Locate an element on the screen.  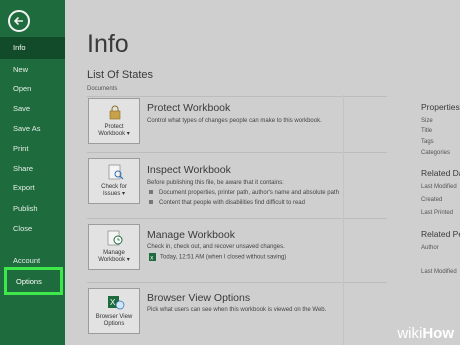
browser-view-icon: X is located at coordinates (116, 303).